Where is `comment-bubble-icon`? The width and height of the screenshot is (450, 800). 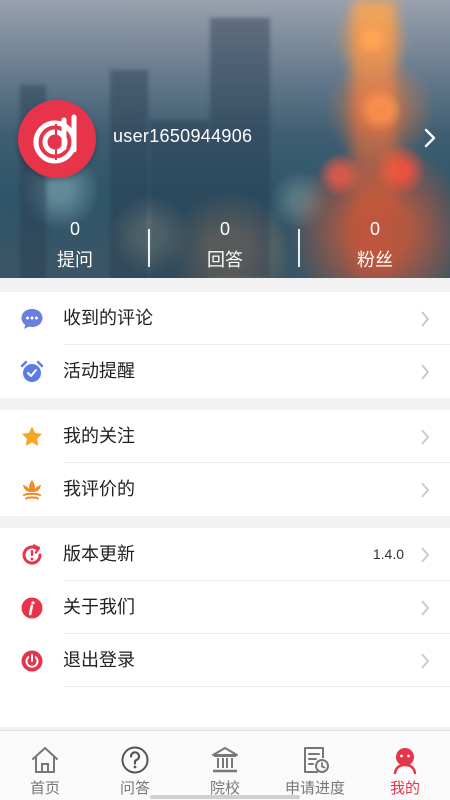 comment-bubble-icon is located at coordinates (32, 319).